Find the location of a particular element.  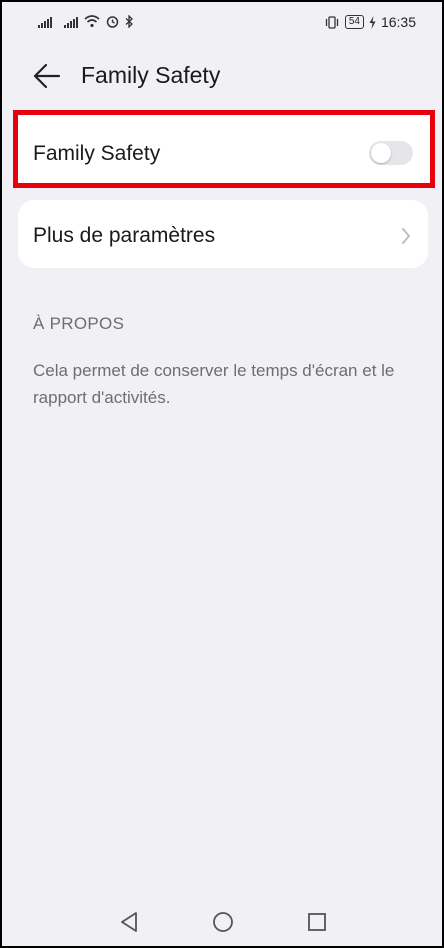

page-title: Family Safety is located at coordinates (151, 75).